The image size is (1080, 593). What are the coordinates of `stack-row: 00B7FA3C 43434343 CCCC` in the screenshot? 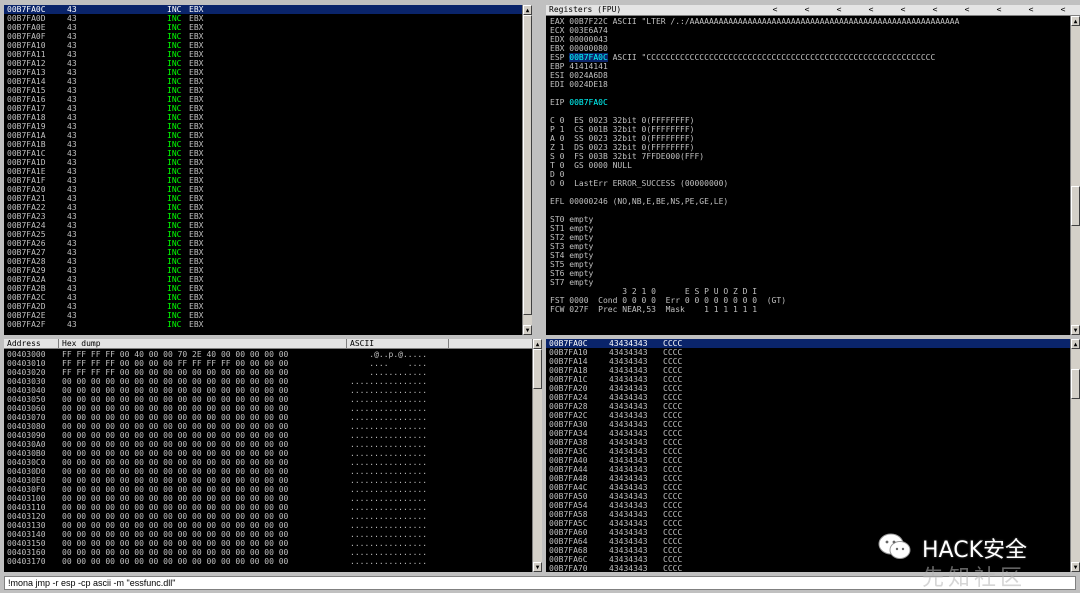 It's located at (808, 451).